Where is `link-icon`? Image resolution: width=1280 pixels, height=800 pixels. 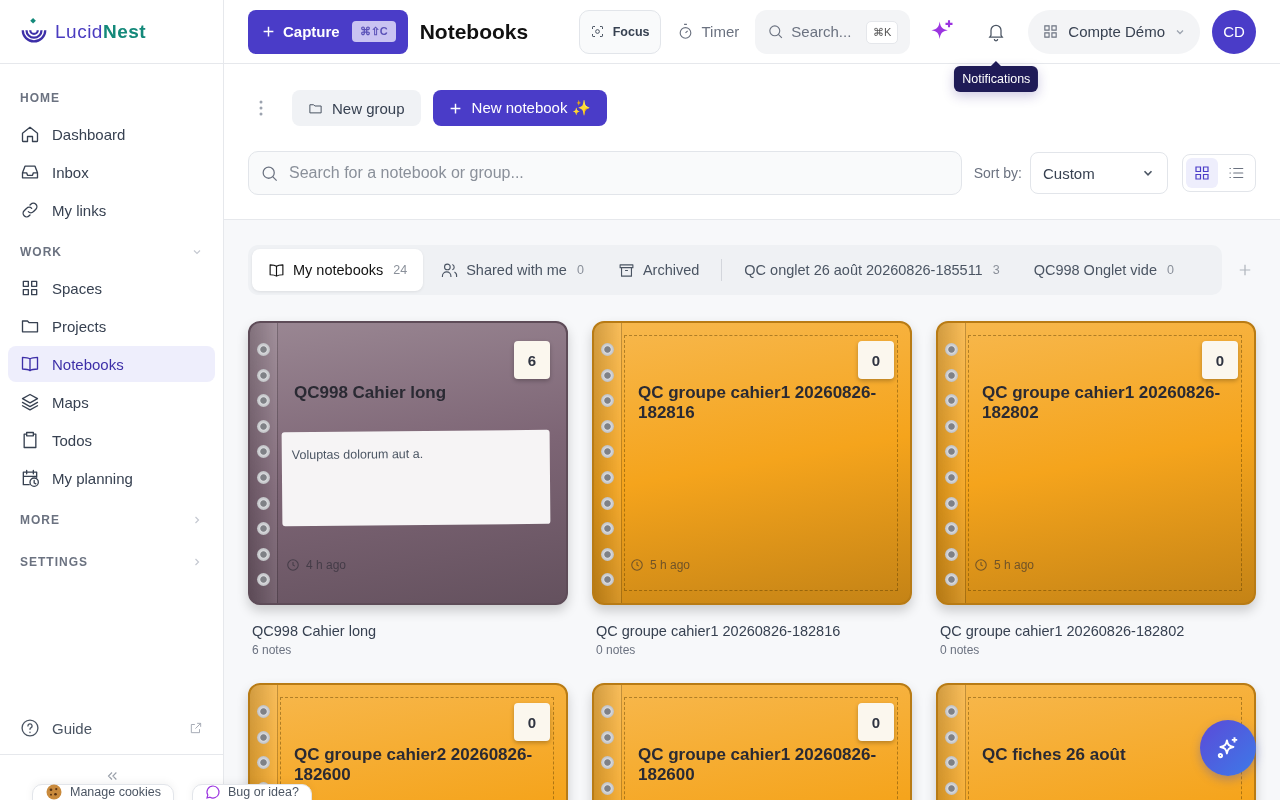
link-icon is located at coordinates (30, 210).